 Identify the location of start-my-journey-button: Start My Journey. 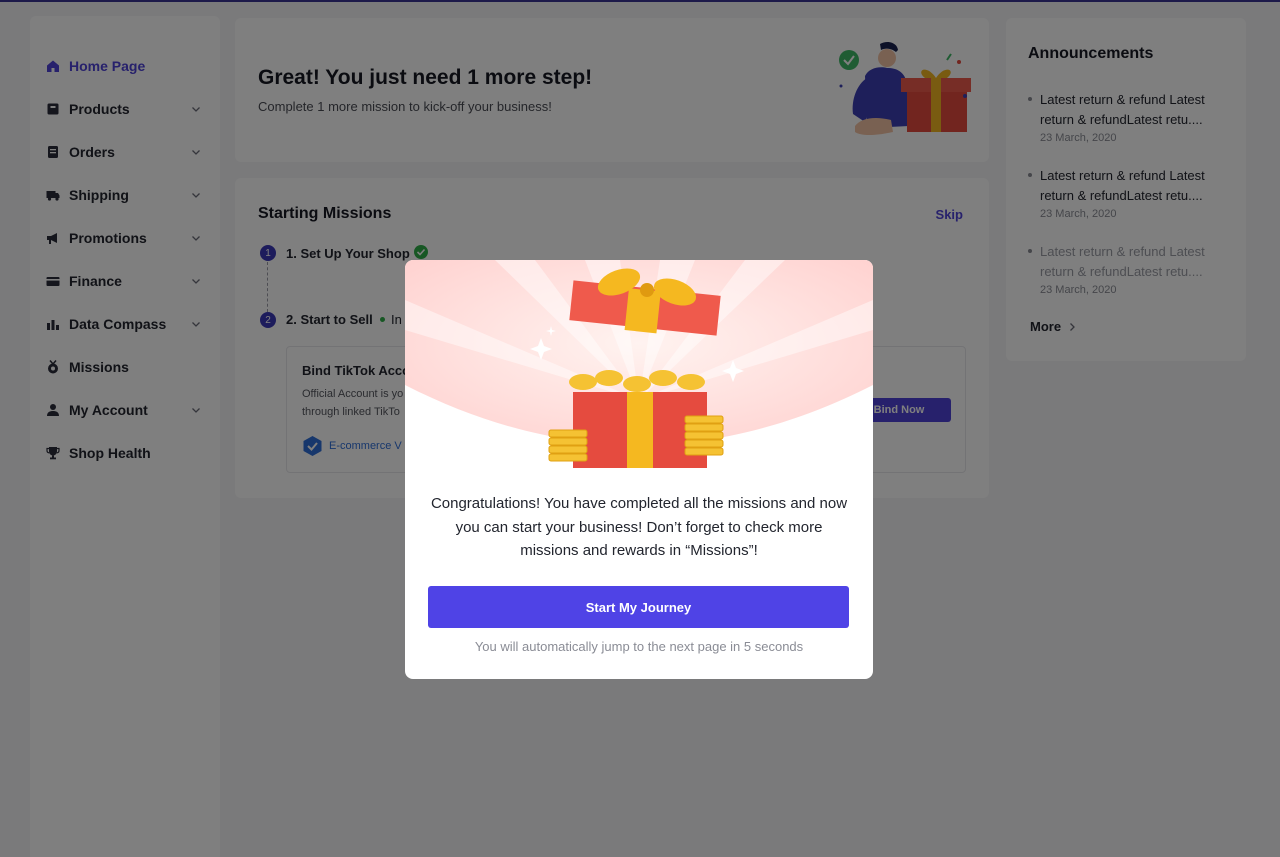
(638, 607).